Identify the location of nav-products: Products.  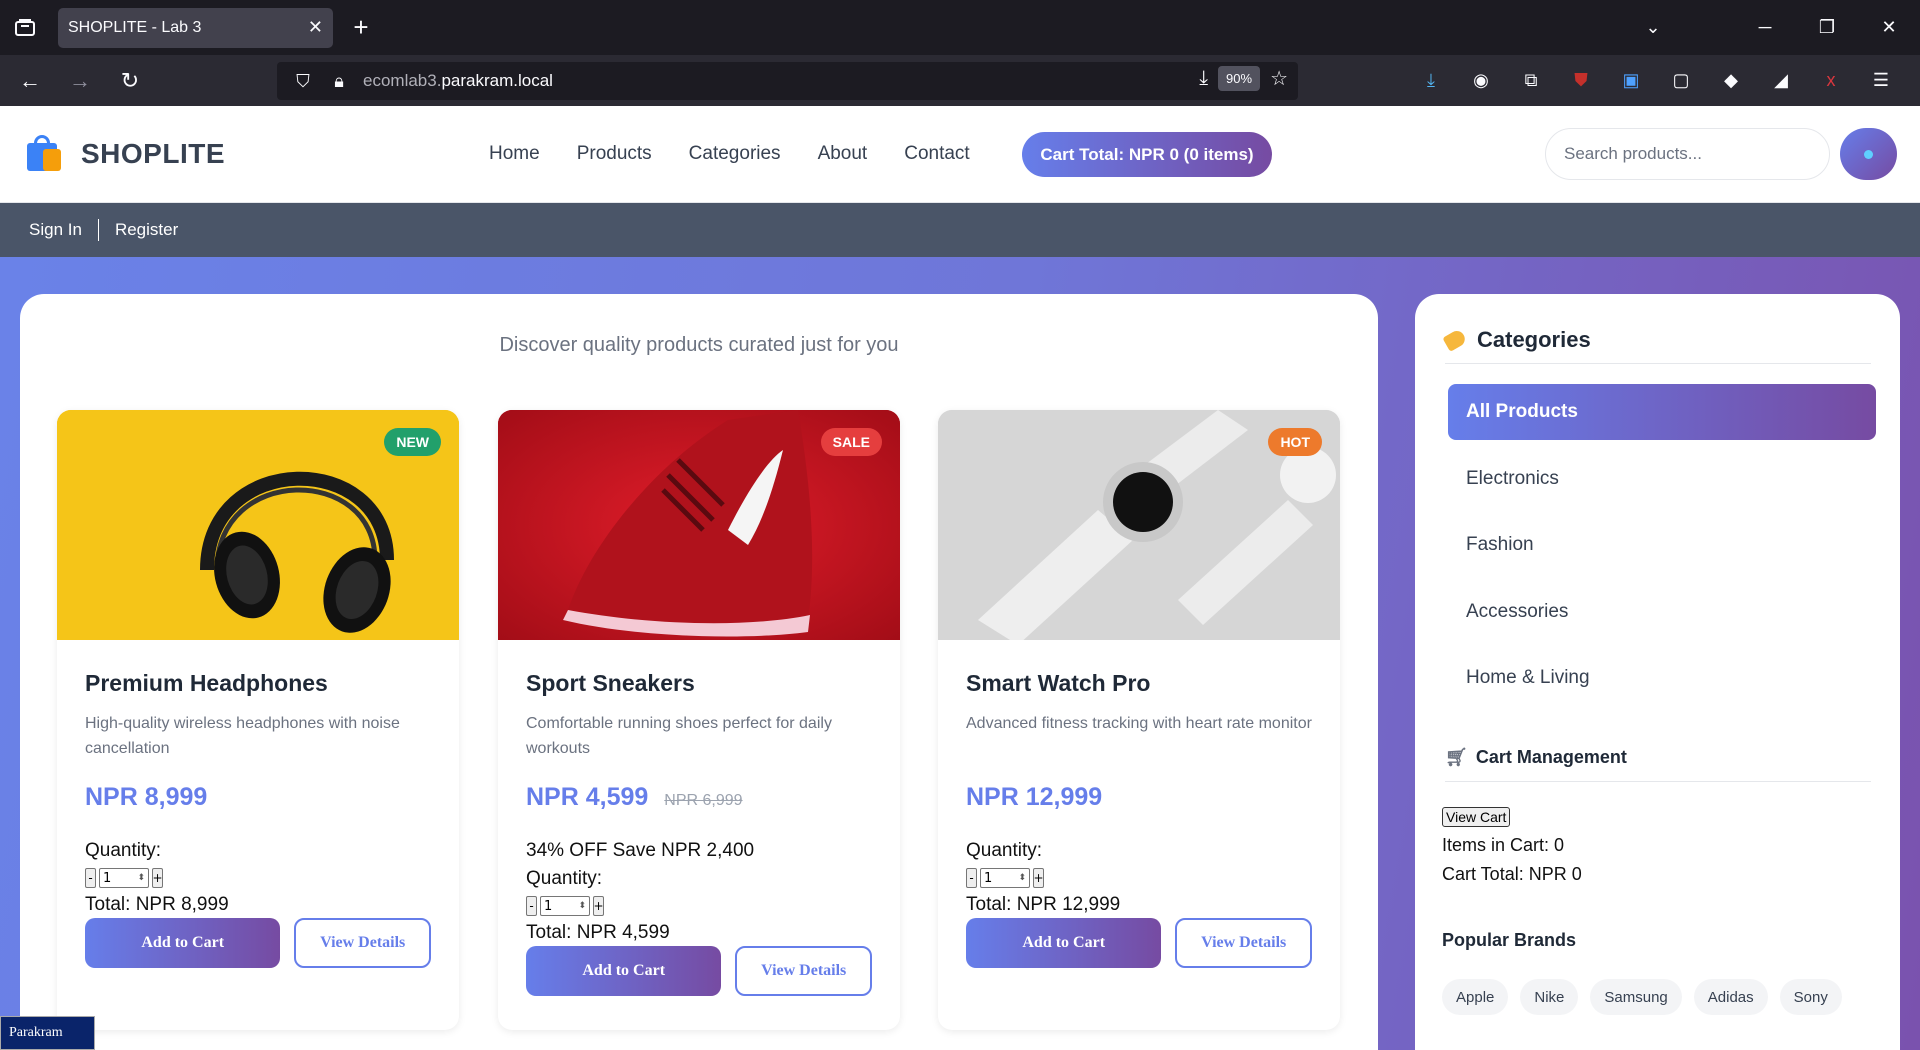
(614, 154).